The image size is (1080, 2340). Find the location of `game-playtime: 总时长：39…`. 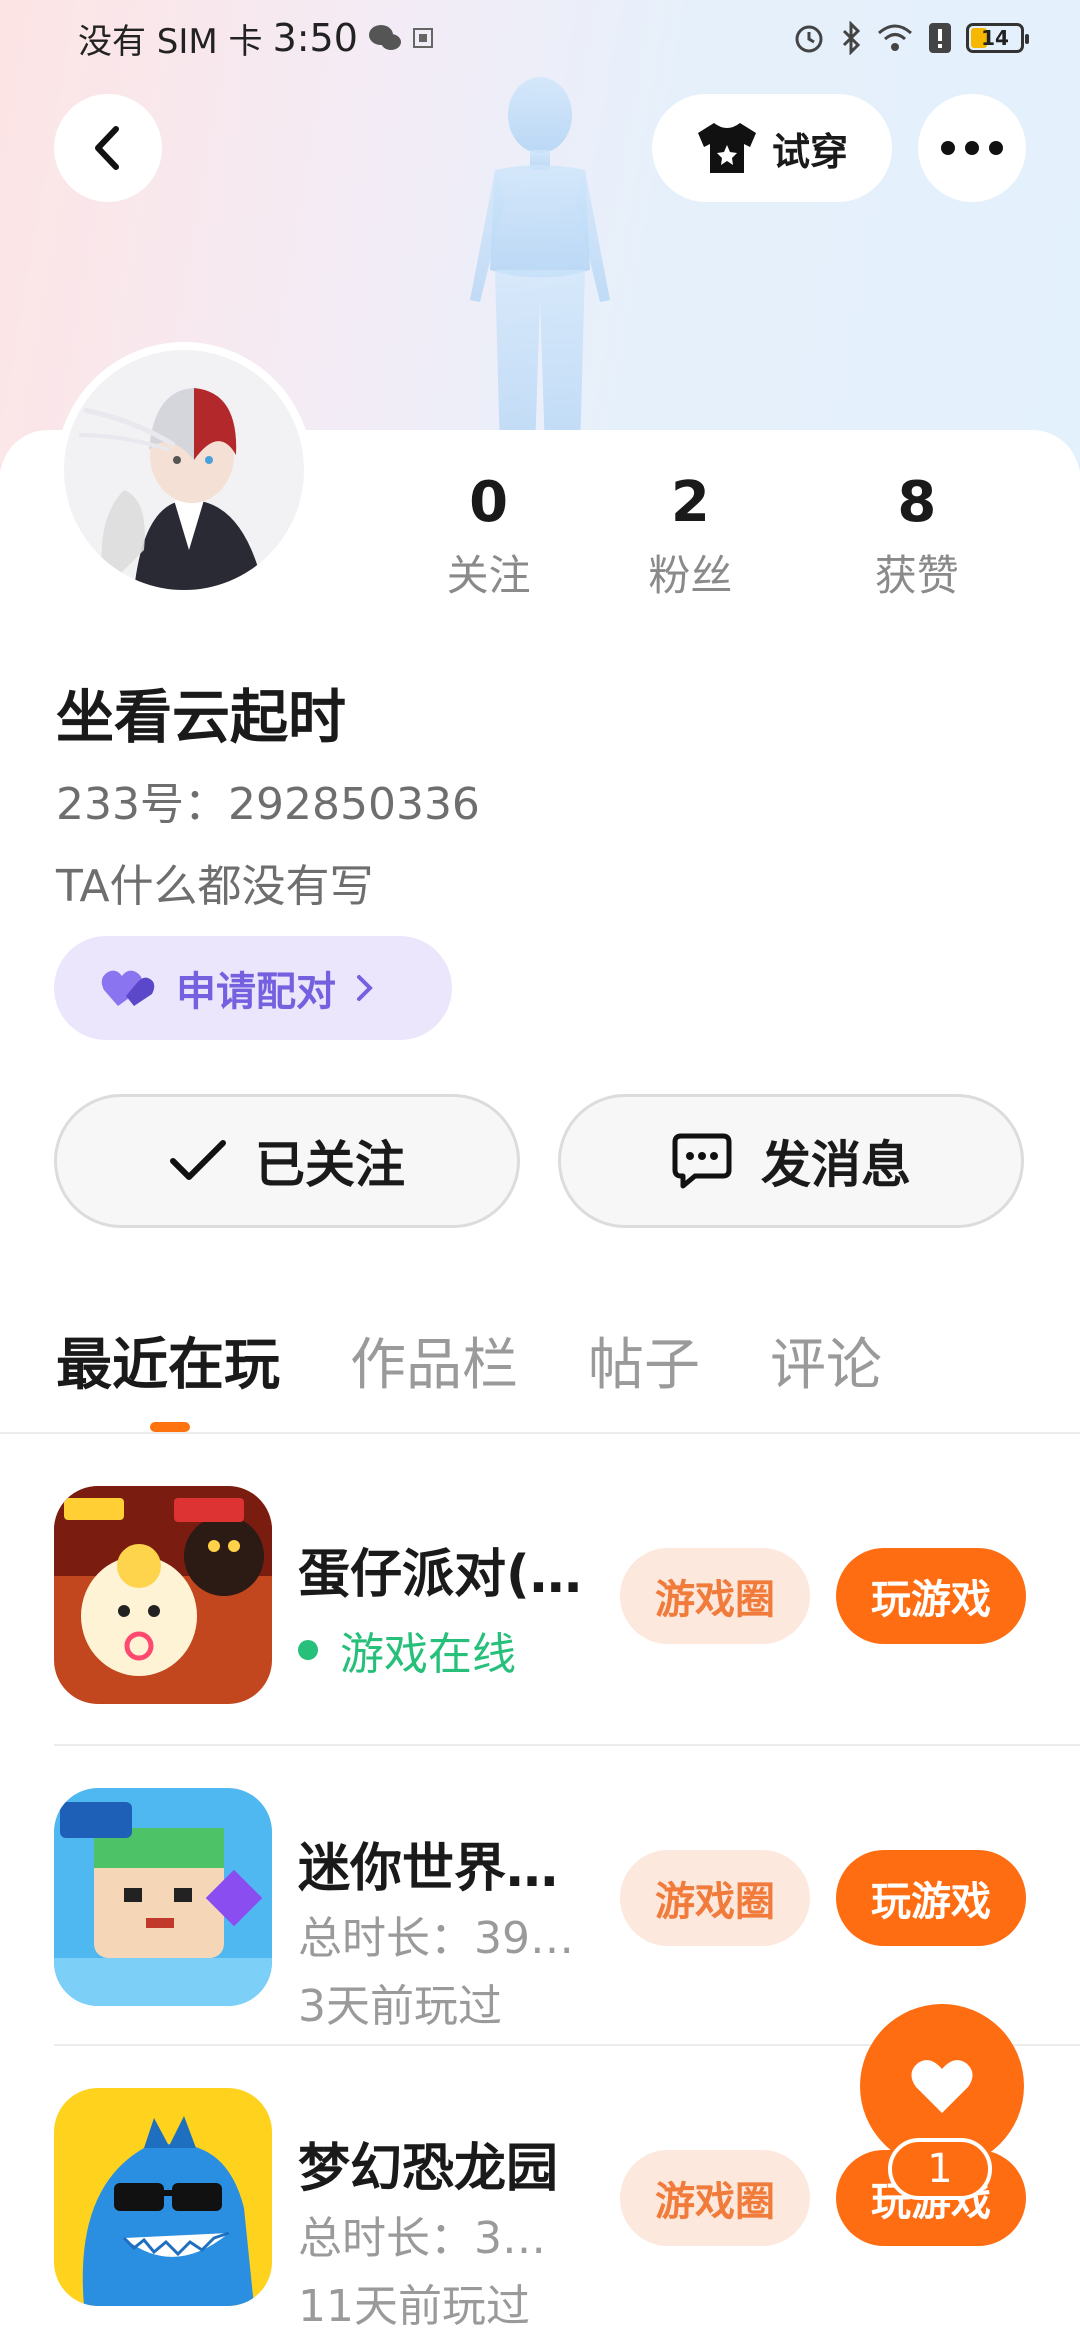

game-playtime: 总时长：39… is located at coordinates (436, 1938).